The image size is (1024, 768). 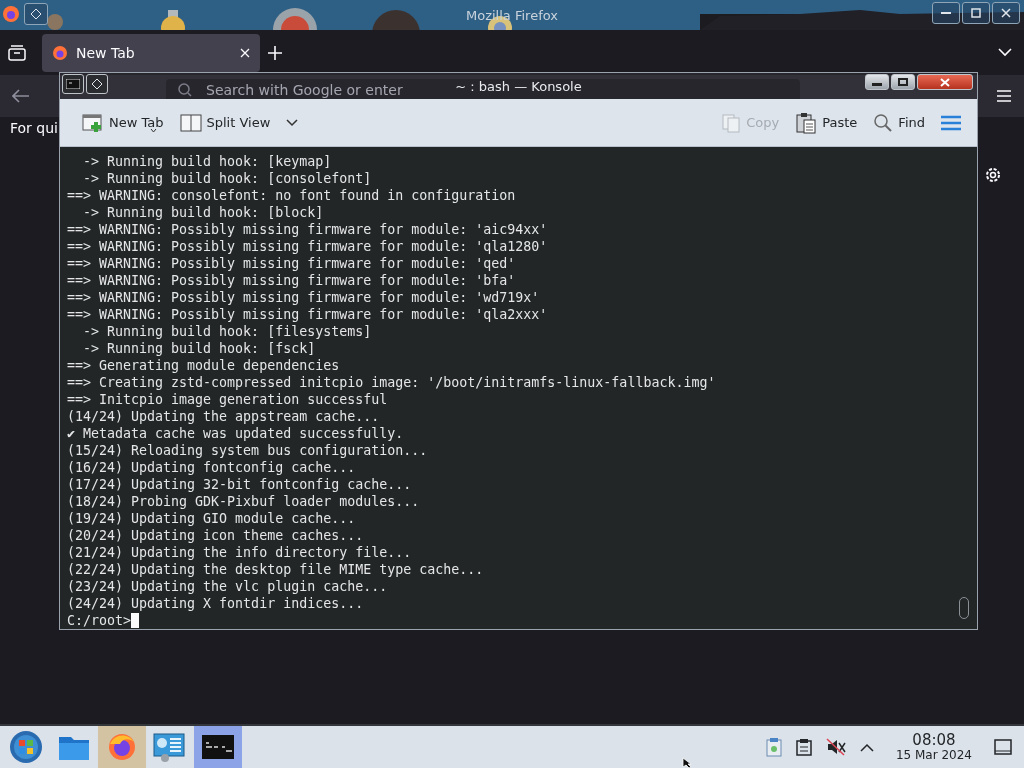 What do you see at coordinates (227, 399) in the screenshot?
I see `terminal-line: ==> Initcpio image generation successful` at bounding box center [227, 399].